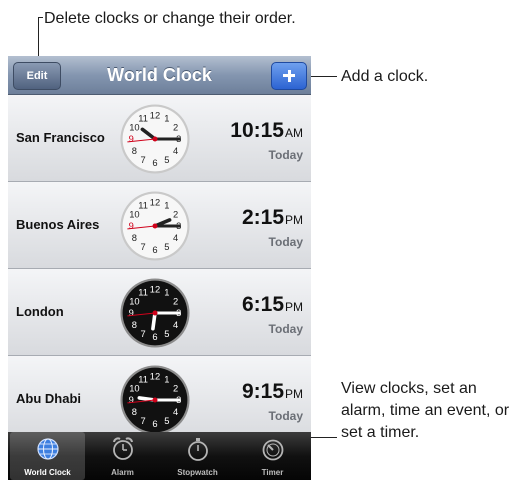 The image size is (516, 480). What do you see at coordinates (272, 391) in the screenshot?
I see `digital-time: 9:15PM` at bounding box center [272, 391].